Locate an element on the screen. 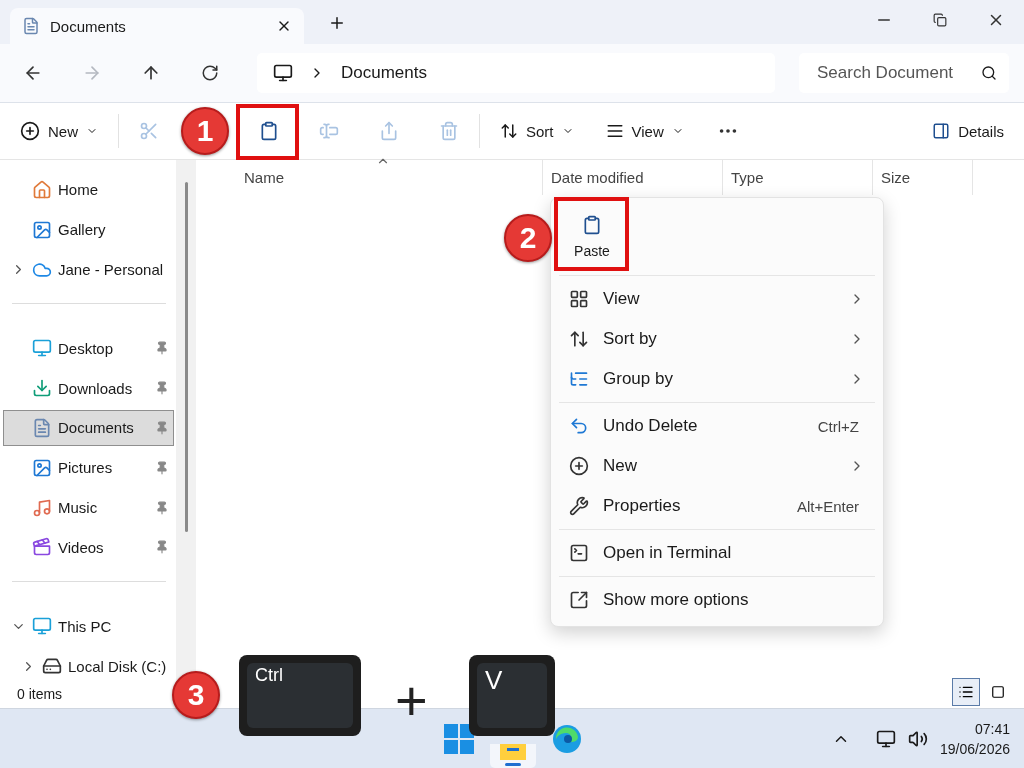 The width and height of the screenshot is (1024, 768). sidebar-item: Pictures is located at coordinates (88, 467).